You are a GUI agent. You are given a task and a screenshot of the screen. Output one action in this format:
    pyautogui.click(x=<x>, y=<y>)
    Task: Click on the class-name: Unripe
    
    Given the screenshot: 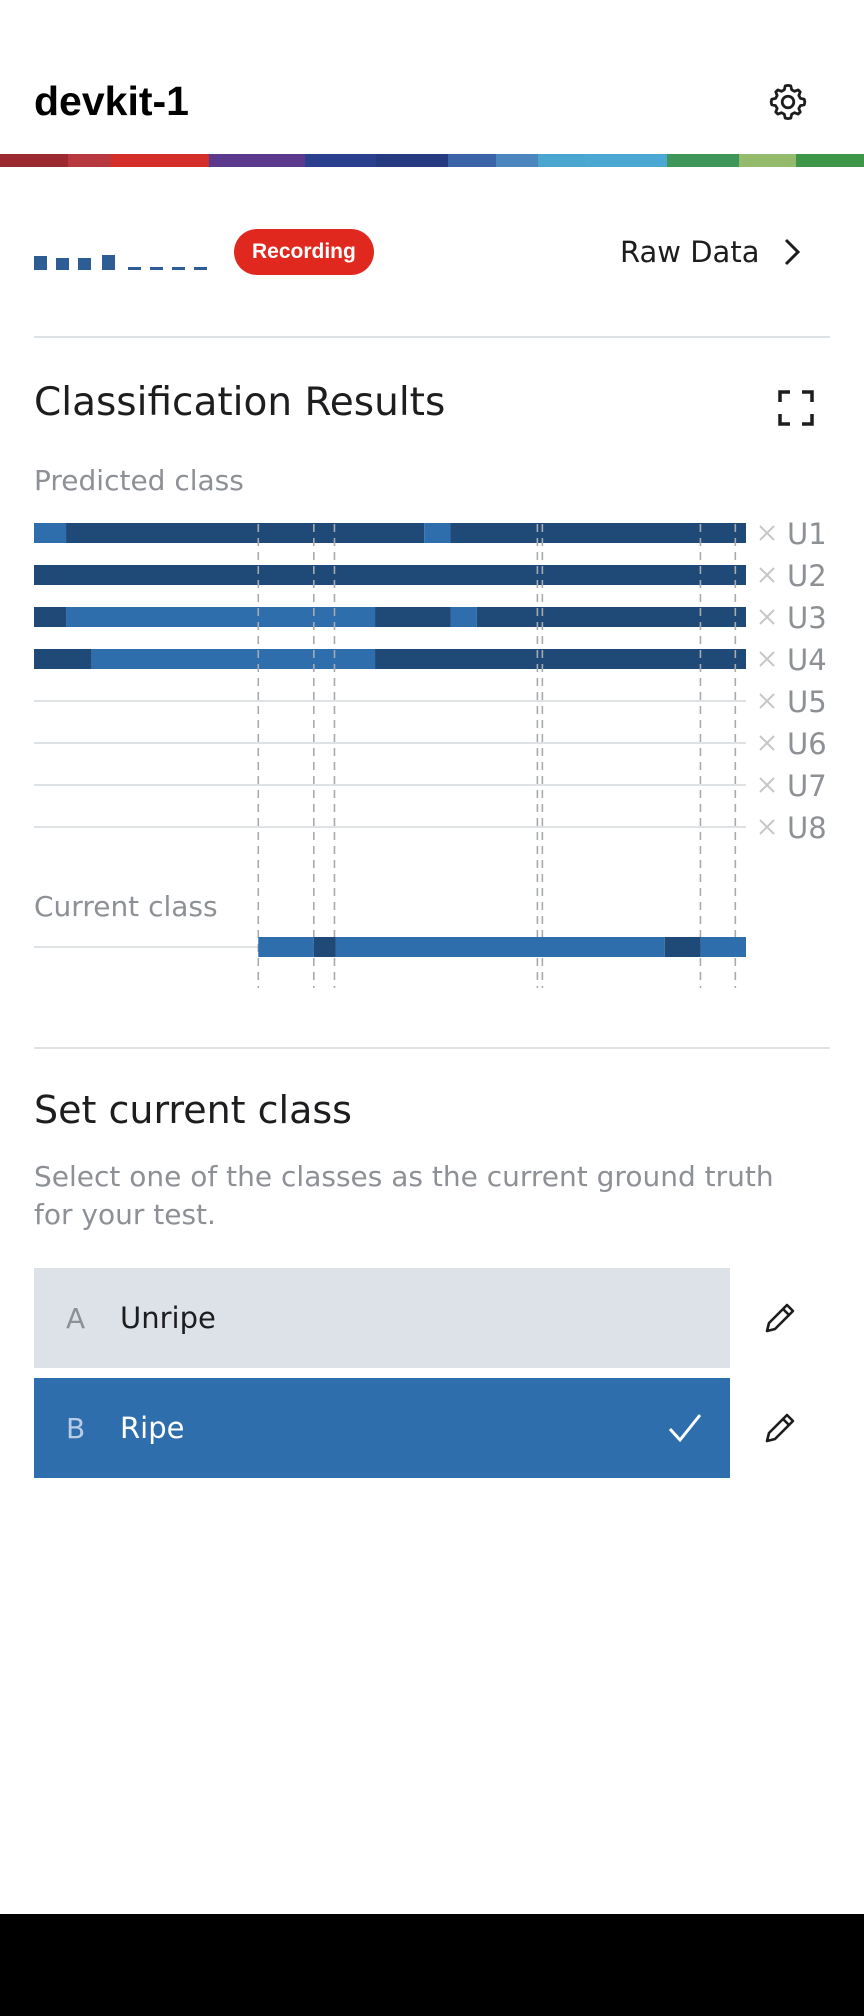 What is the action you would take?
    pyautogui.click(x=168, y=1318)
    